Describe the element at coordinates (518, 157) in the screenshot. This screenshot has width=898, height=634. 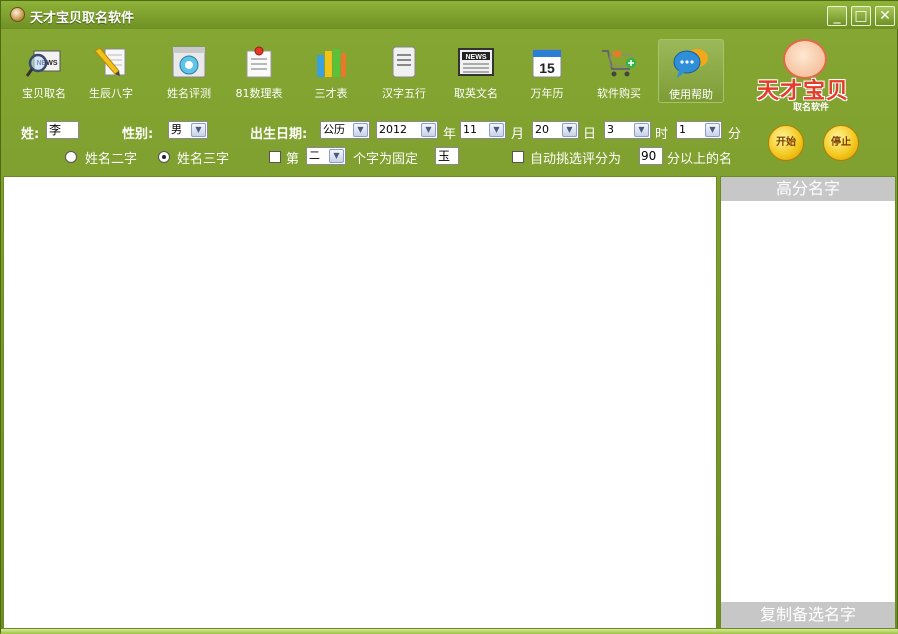
I see `auto-select-checkbox` at that location.